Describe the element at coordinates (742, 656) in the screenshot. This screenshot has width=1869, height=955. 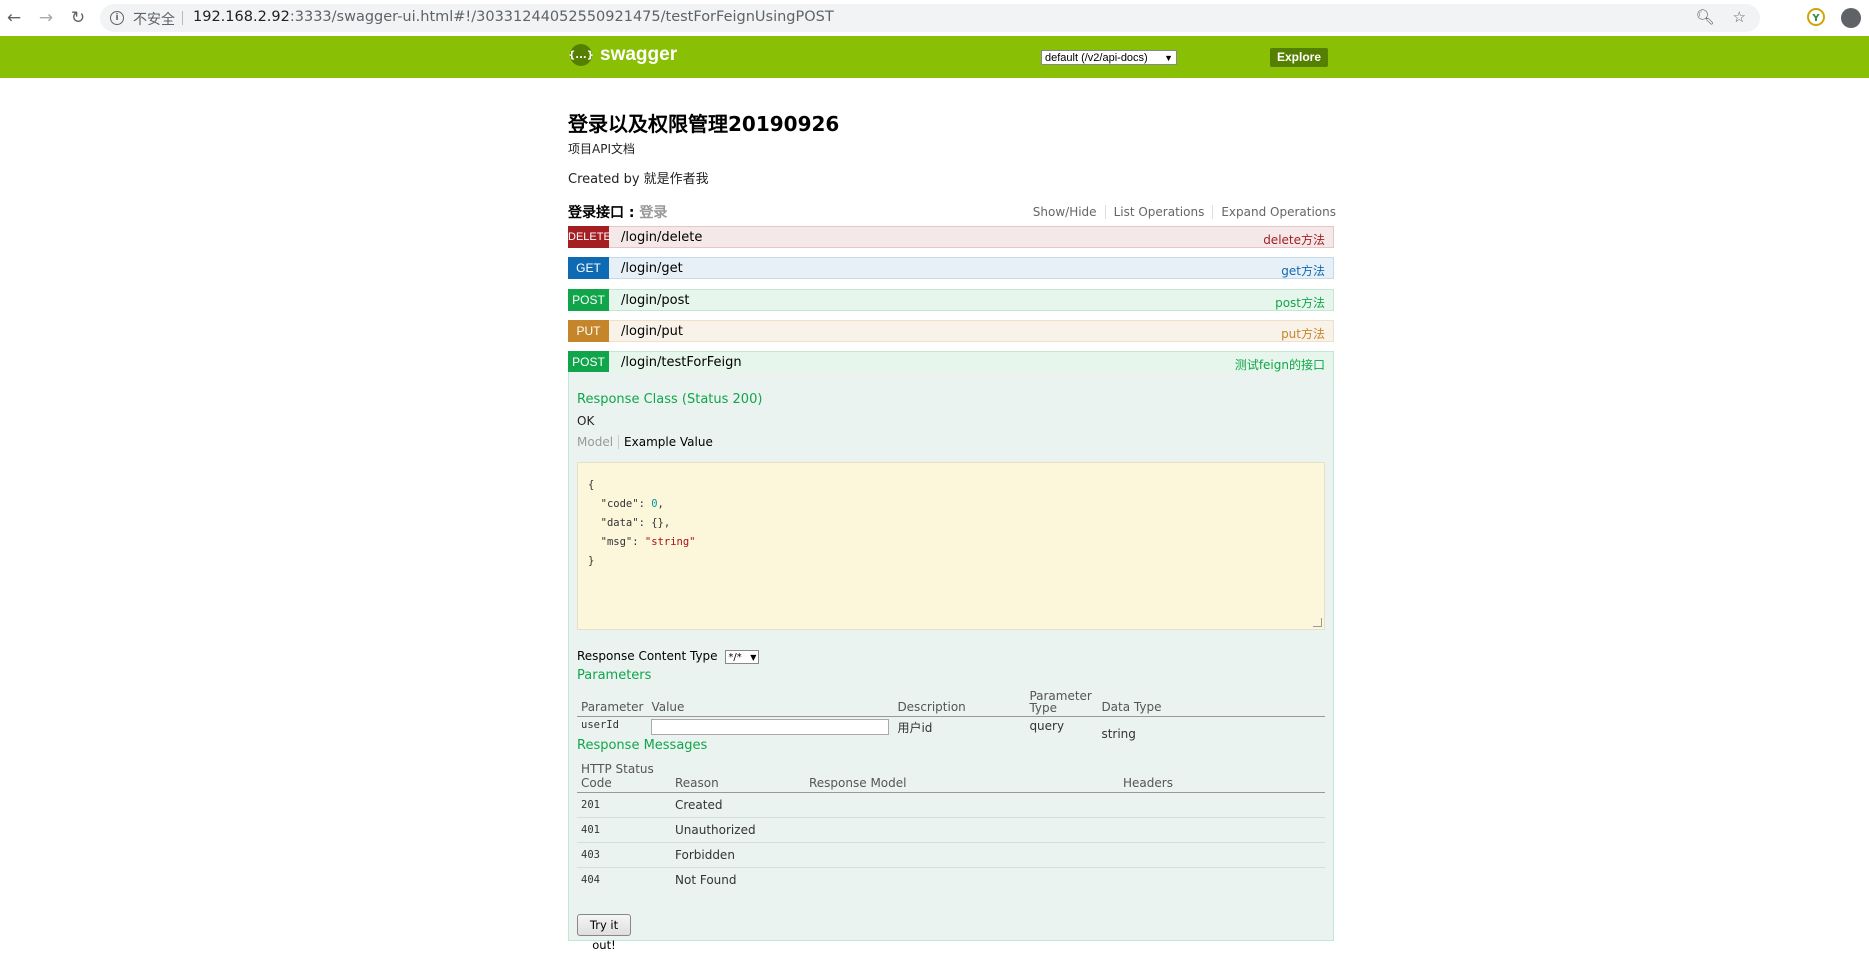
I see `response-content-type-select: */* ▼` at that location.